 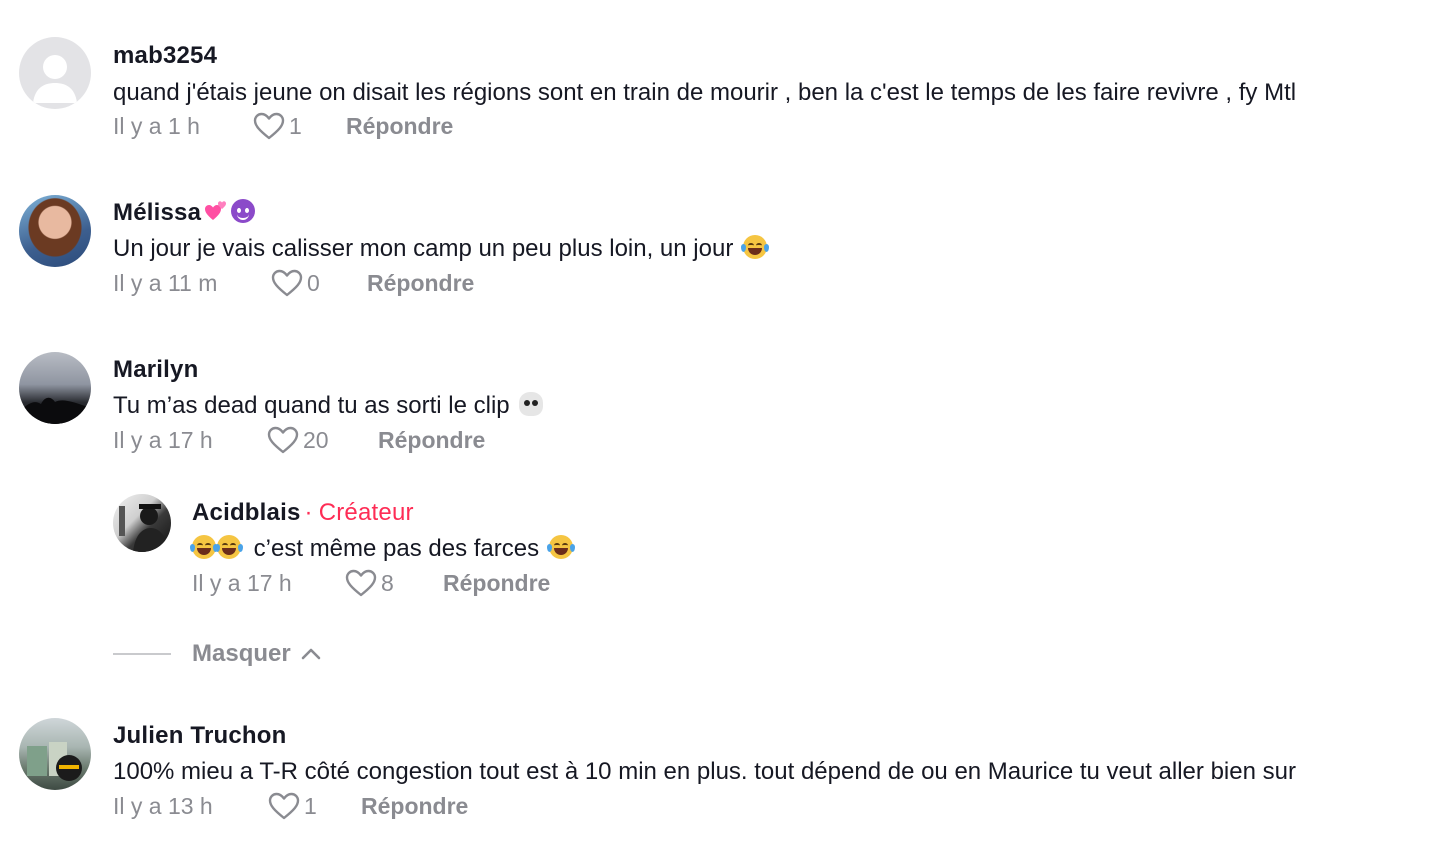 I want to click on reply-username: Acidblais · Créateur, so click(x=303, y=513).